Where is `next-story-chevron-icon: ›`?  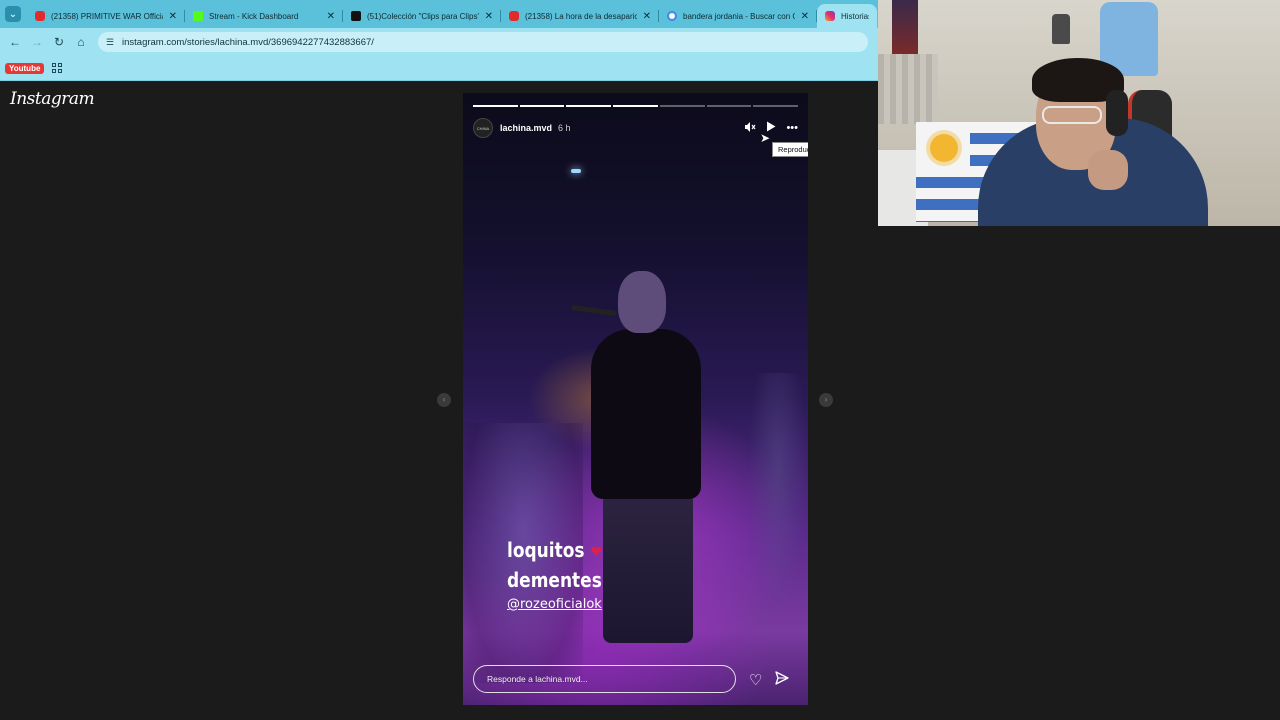
next-story-chevron-icon: › is located at coordinates (826, 400).